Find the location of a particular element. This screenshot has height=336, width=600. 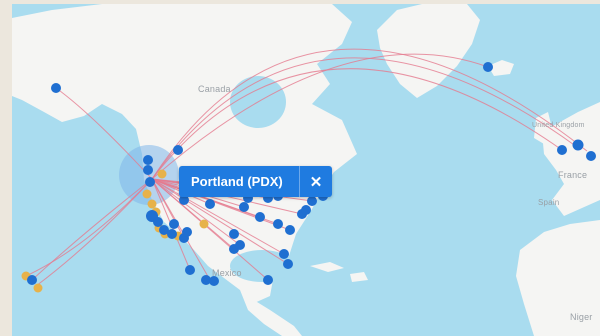

close-icon: ✕ is located at coordinates (316, 181).